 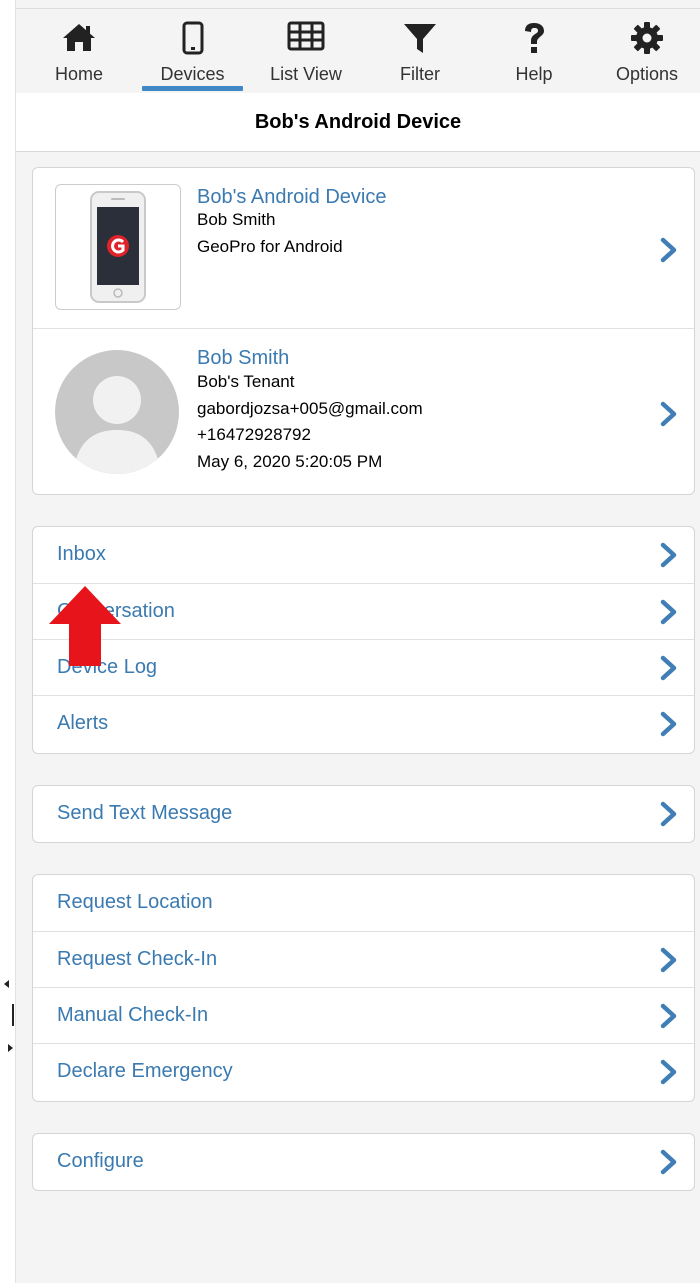 What do you see at coordinates (291, 197) in the screenshot?
I see `device-name-link: Bob's Android Device` at bounding box center [291, 197].